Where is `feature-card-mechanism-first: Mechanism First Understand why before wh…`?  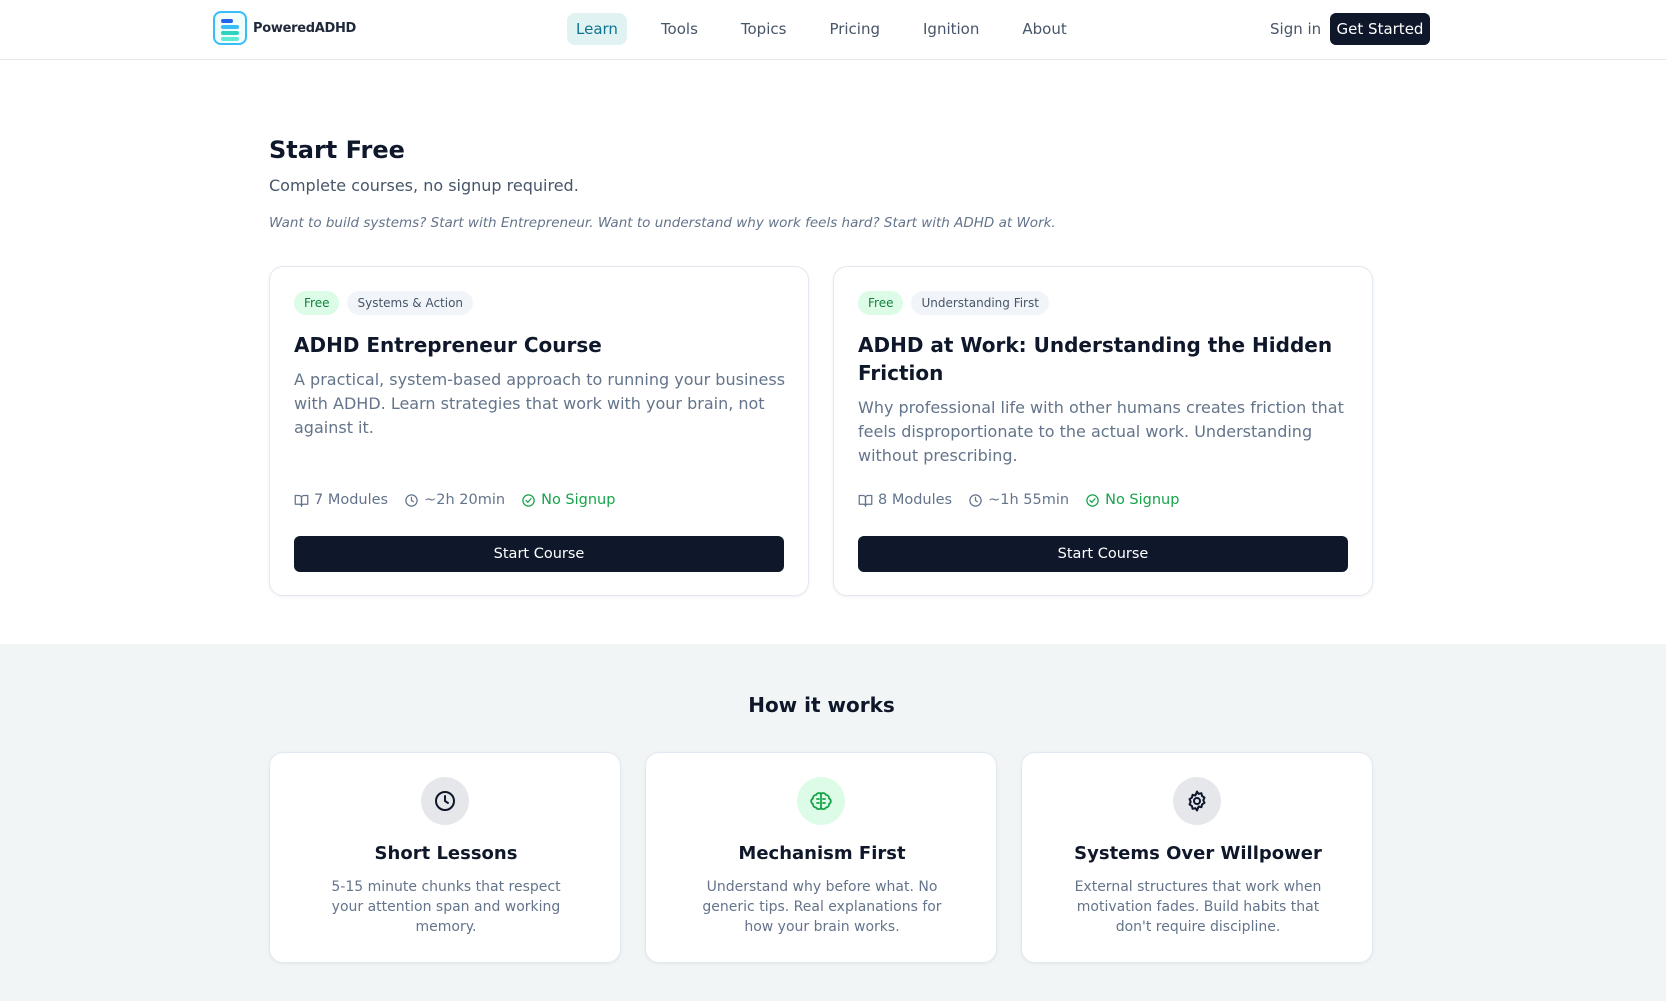
feature-card-mechanism-first: Mechanism First Understand why before wh… is located at coordinates (821, 857).